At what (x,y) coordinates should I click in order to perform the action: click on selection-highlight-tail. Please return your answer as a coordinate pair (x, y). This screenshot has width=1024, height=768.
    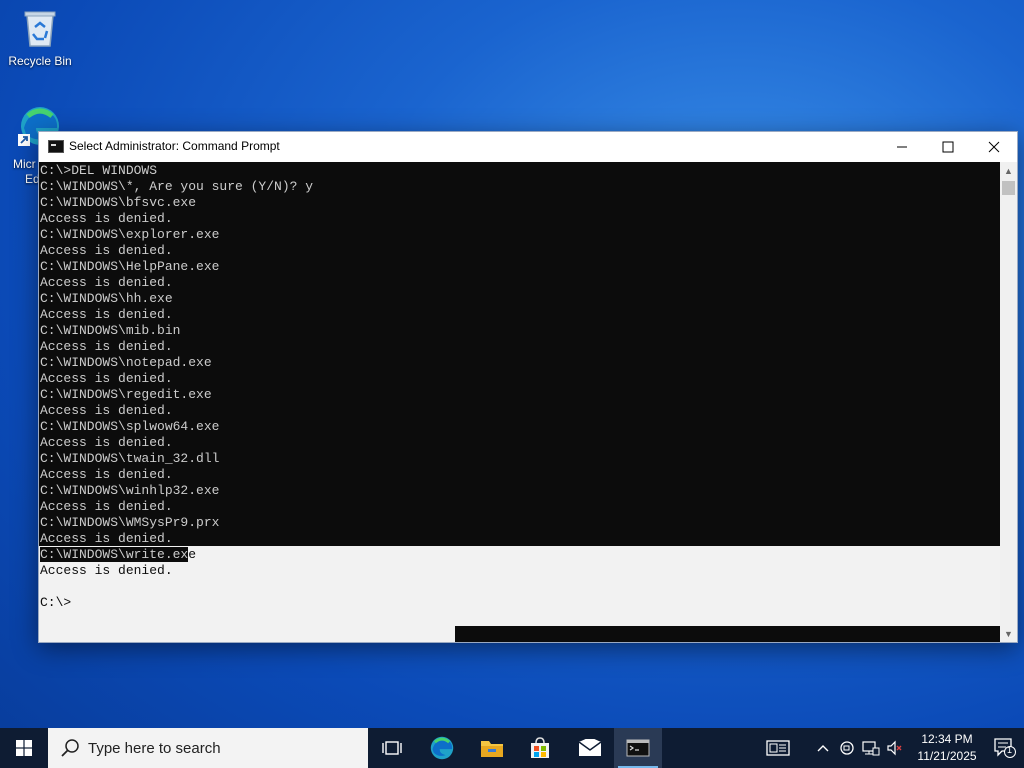
    Looking at the image, I should click on (247, 634).